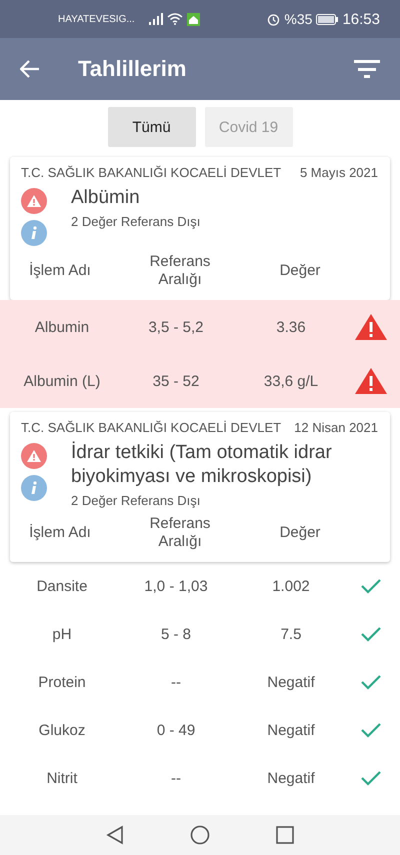  What do you see at coordinates (152, 127) in the screenshot?
I see `filter-tab: Tümü` at bounding box center [152, 127].